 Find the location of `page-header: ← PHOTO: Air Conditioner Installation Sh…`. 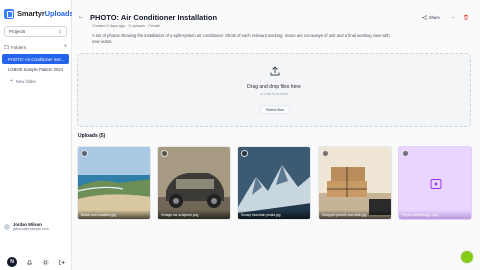

page-header: ← PHOTO: Air Conditioner Installation Sh… is located at coordinates (274, 17).